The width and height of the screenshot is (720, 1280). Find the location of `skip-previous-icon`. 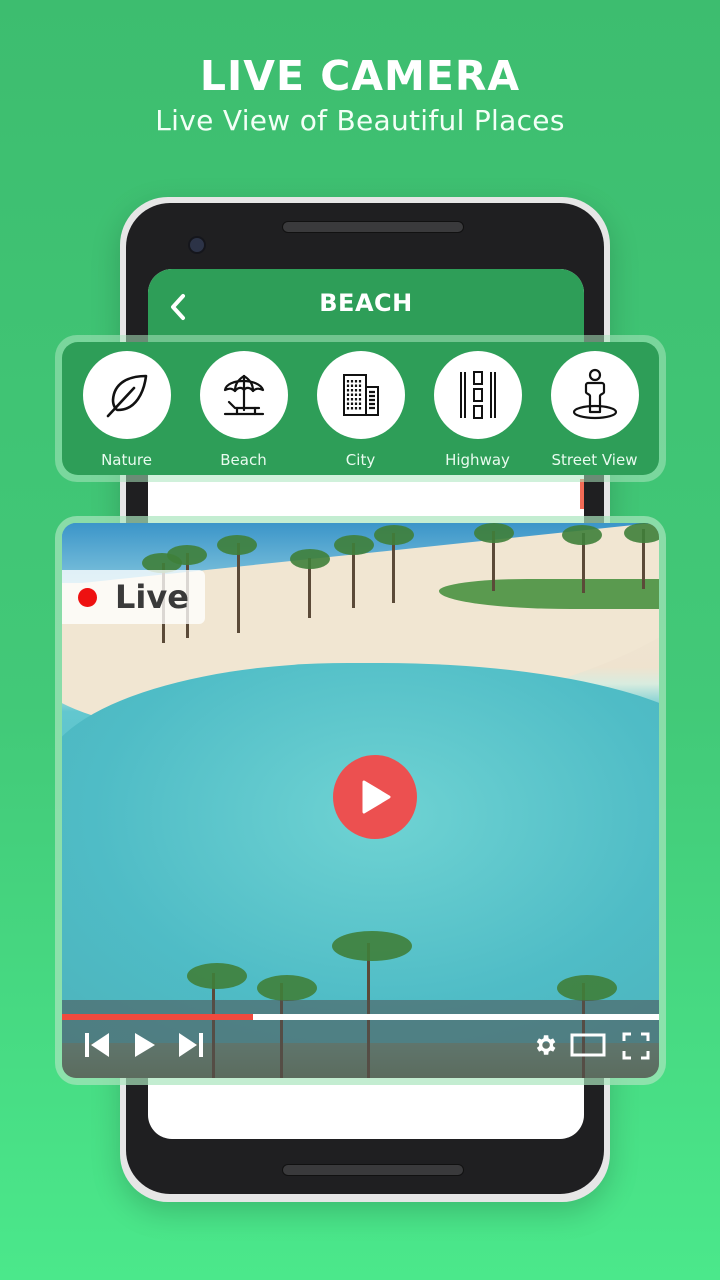

skip-previous-icon is located at coordinates (97, 1045).